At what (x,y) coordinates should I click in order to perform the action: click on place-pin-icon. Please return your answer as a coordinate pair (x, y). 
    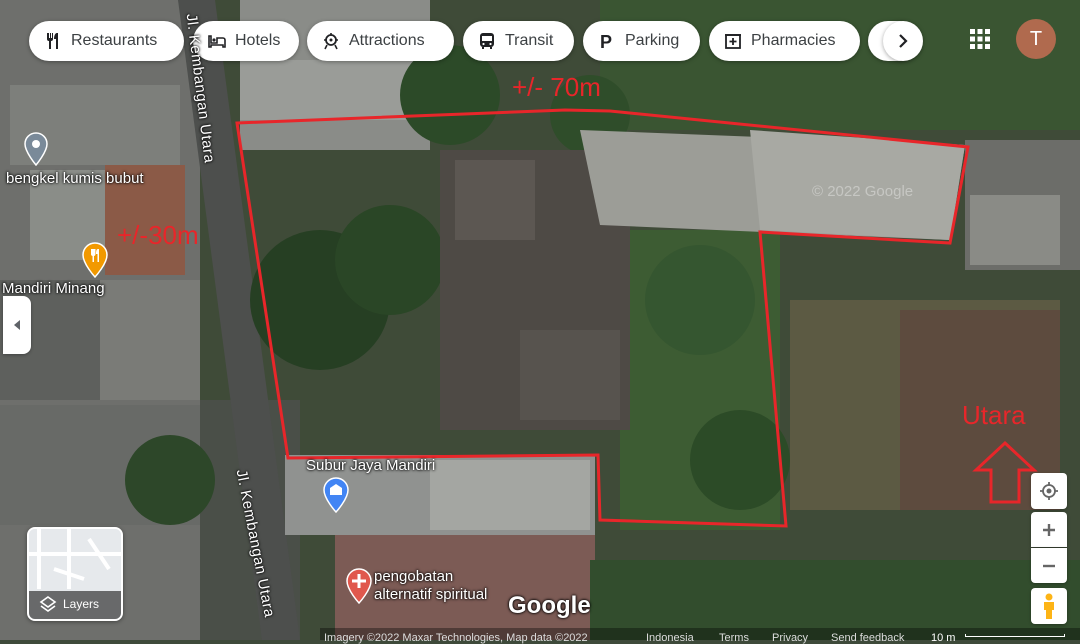
    Looking at the image, I should click on (36, 149).